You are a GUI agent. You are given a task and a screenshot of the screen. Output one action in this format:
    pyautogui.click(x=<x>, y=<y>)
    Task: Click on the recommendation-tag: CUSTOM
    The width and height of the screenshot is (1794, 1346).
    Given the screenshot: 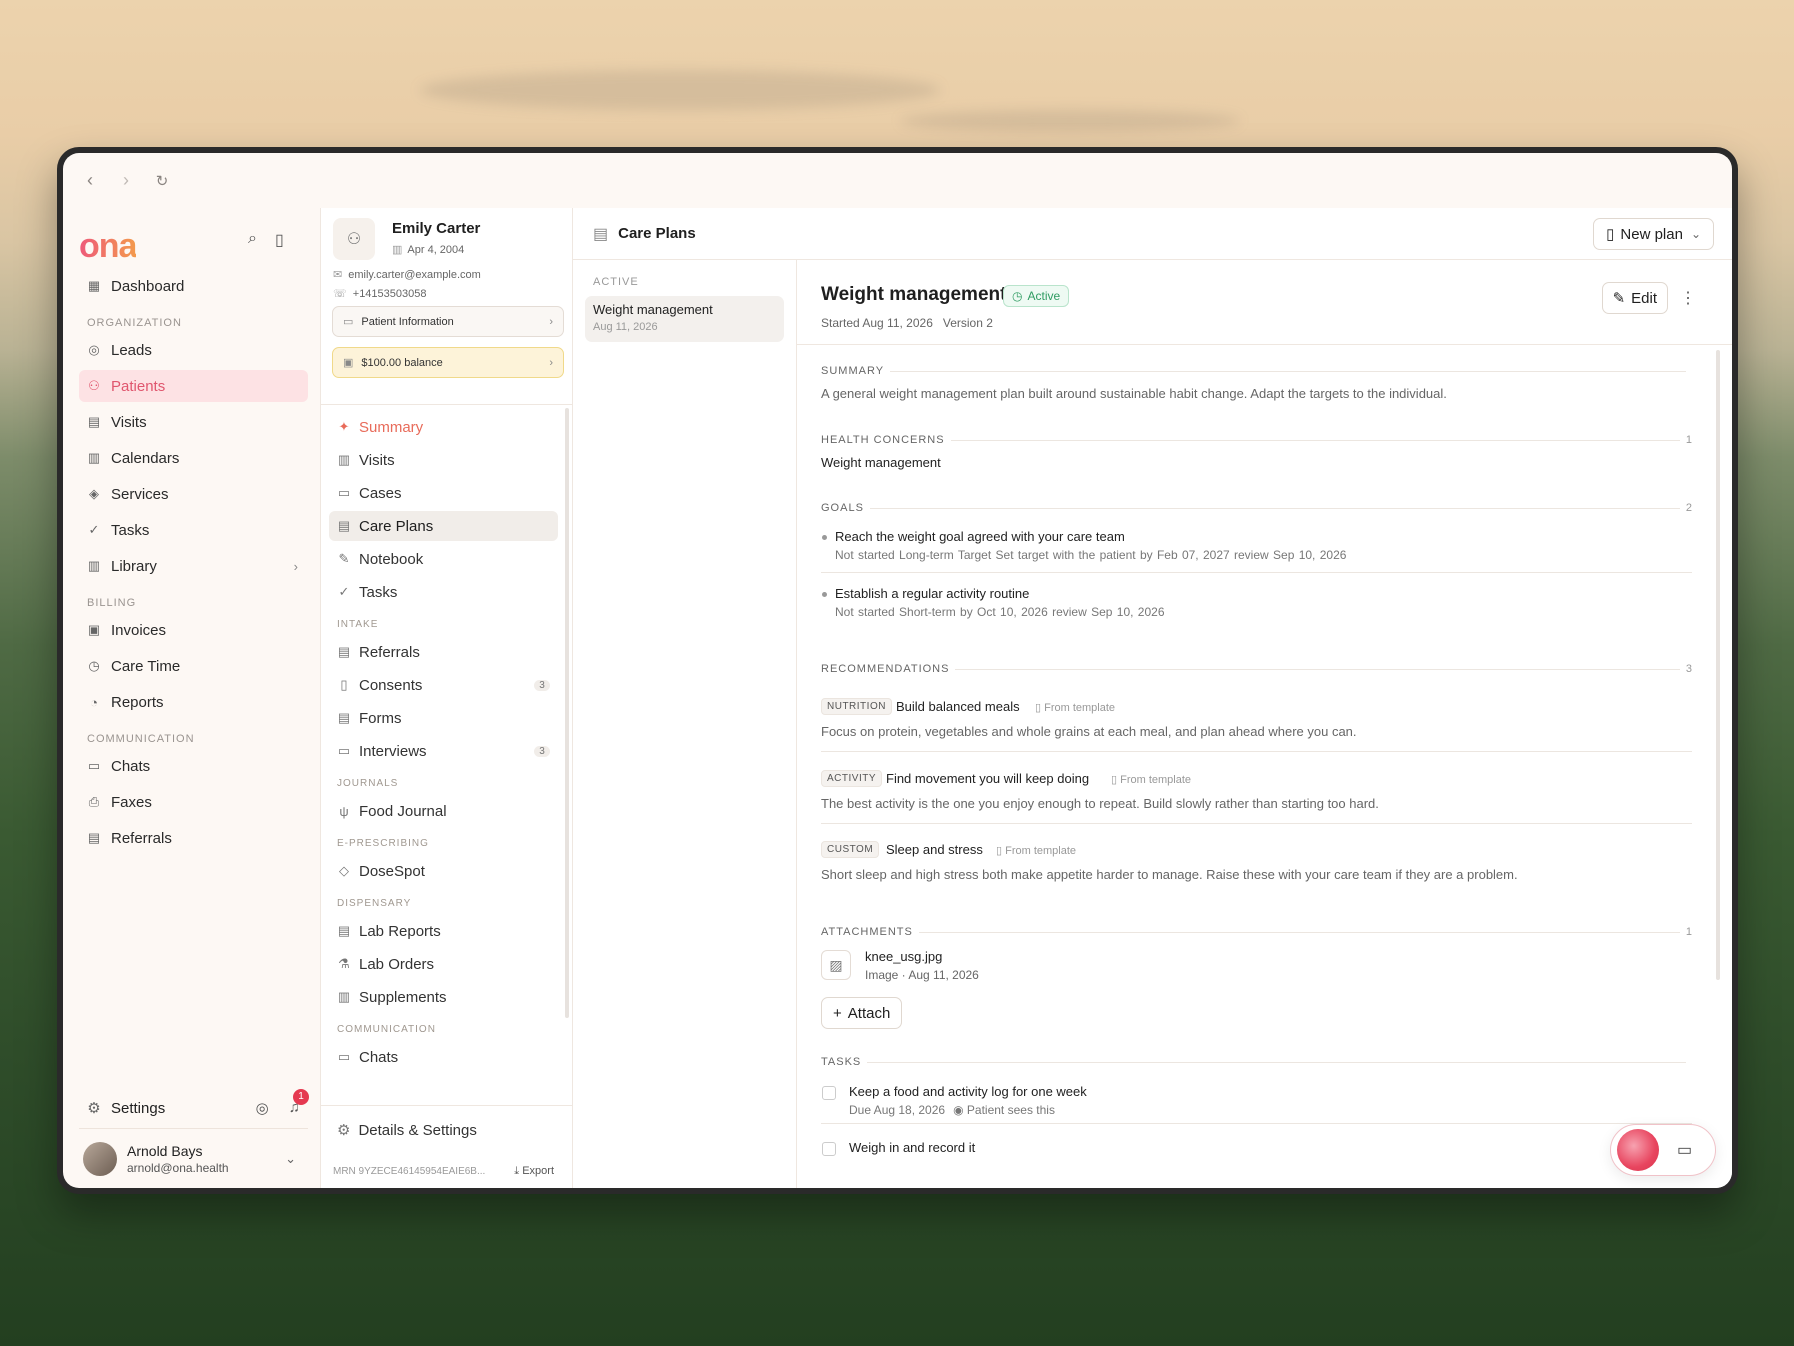 What is the action you would take?
    pyautogui.click(x=850, y=849)
    